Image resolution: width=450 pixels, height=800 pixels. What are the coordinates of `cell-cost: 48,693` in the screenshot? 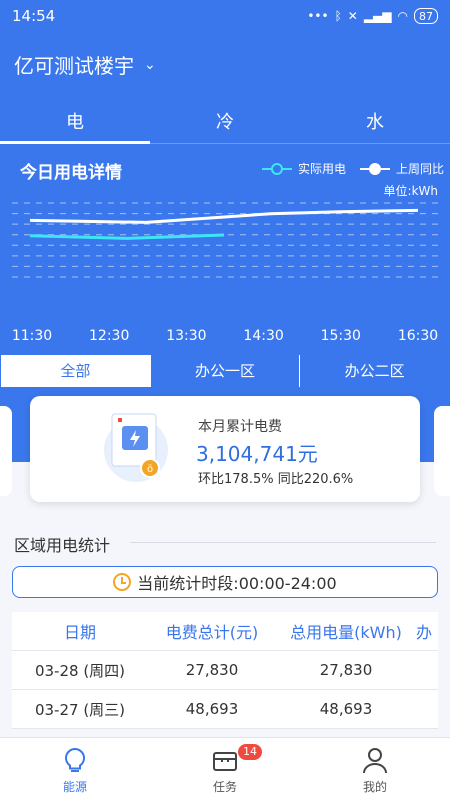 It's located at (212, 709).